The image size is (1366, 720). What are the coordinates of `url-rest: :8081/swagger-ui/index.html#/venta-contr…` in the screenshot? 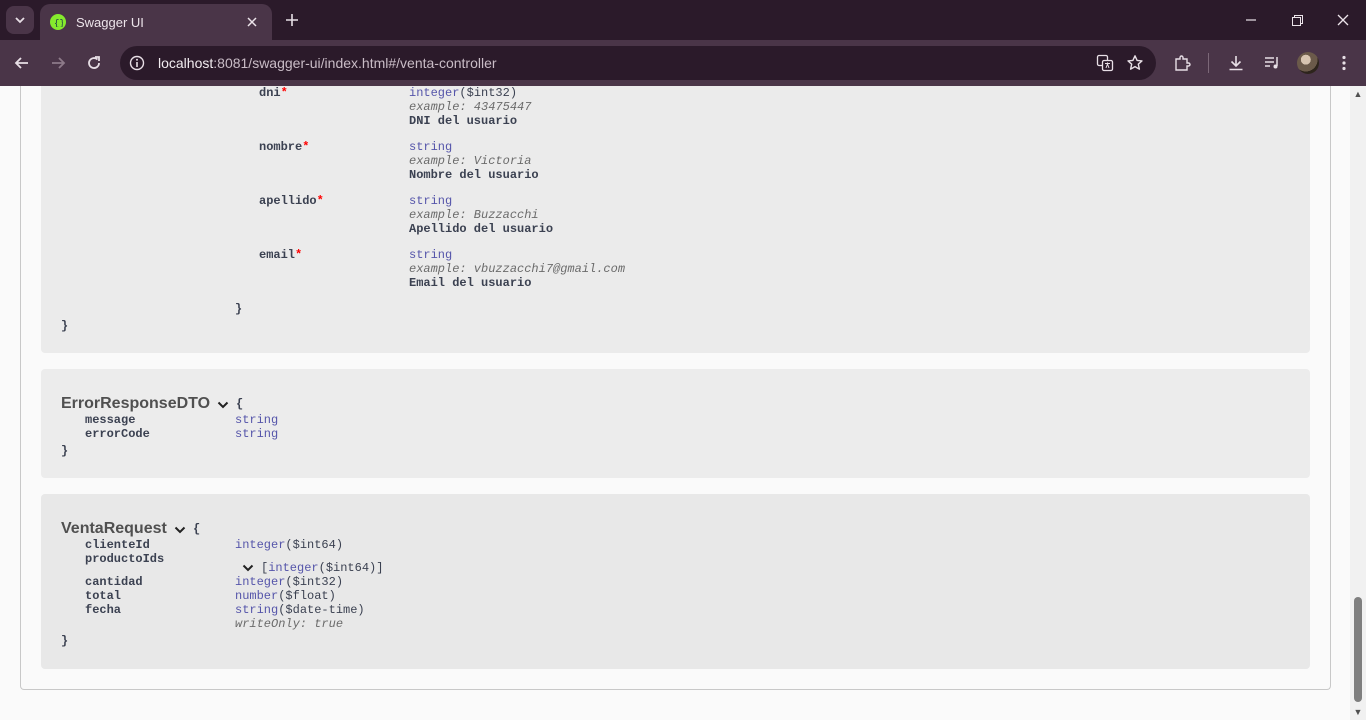 It's located at (355, 63).